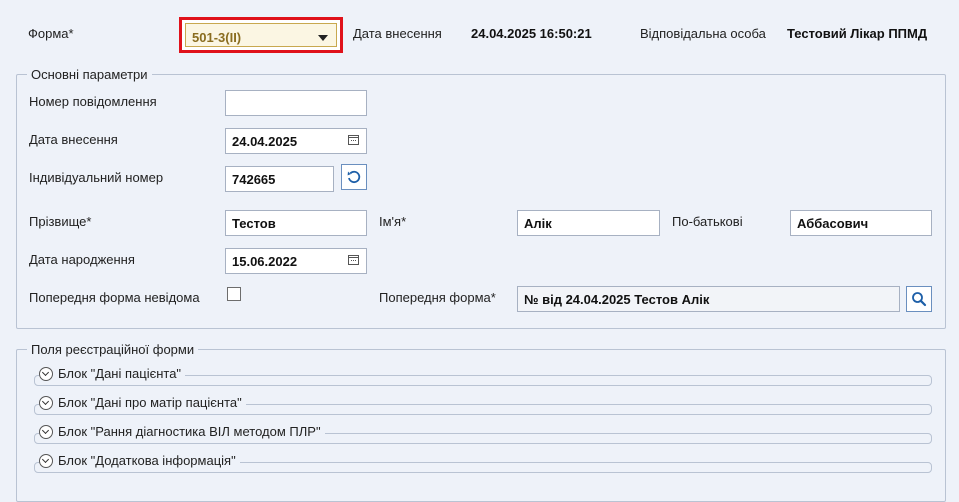  Describe the element at coordinates (861, 223) in the screenshot. I see `patronymic-input: Аббасович` at that location.